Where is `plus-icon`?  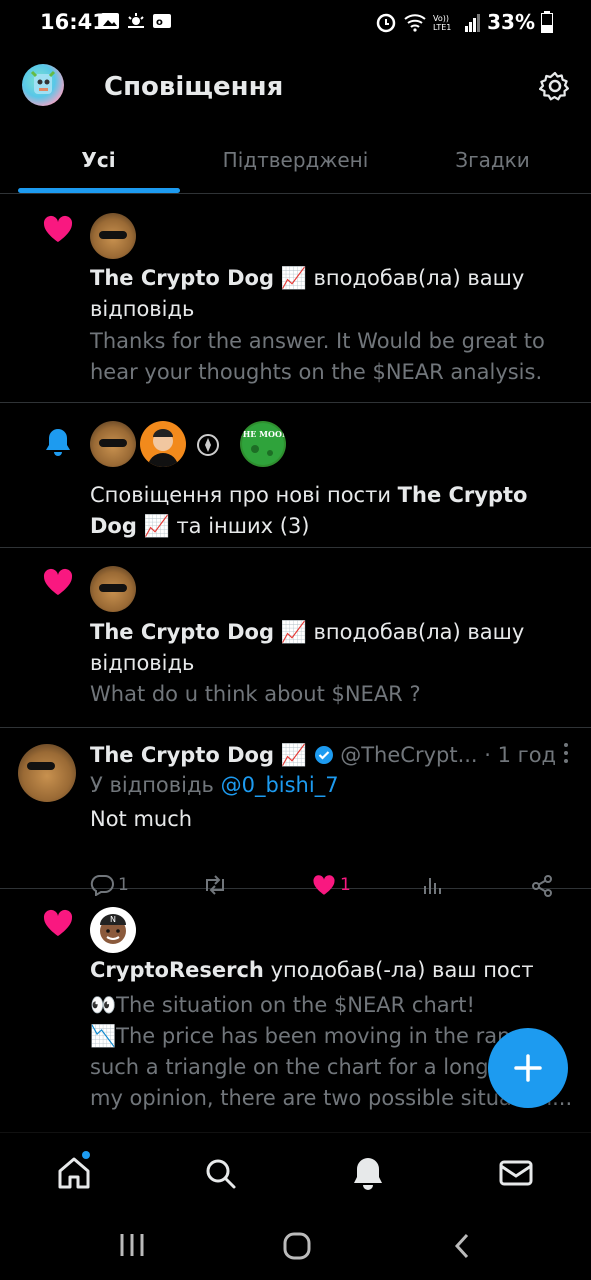 plus-icon is located at coordinates (528, 1068).